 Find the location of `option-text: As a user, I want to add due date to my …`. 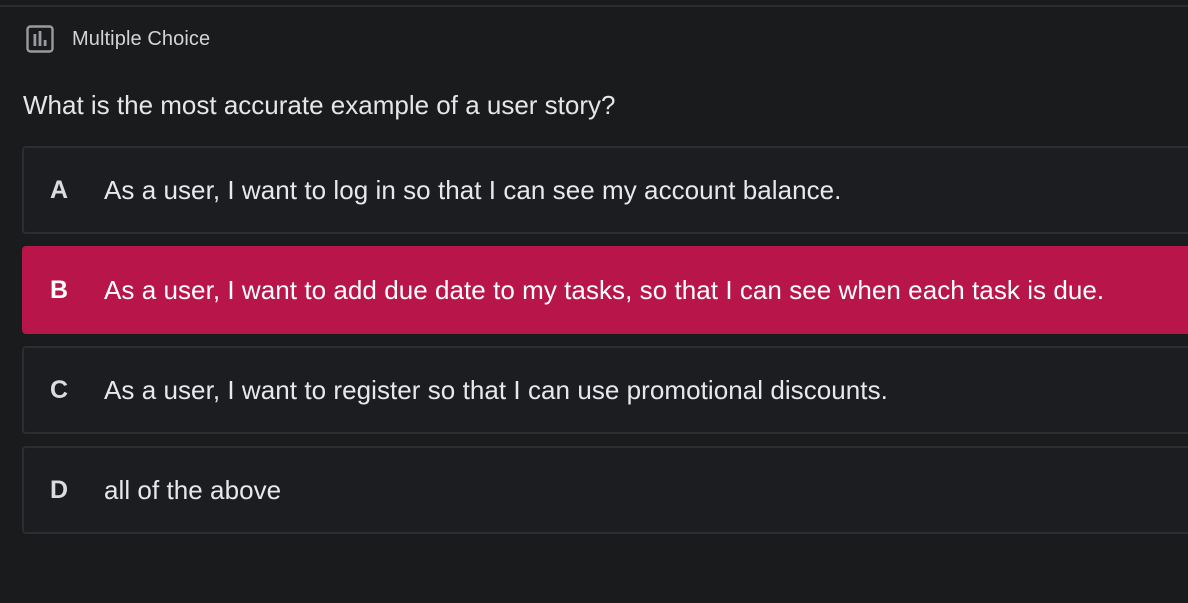

option-text: As a user, I want to add due date to my … is located at coordinates (604, 289).